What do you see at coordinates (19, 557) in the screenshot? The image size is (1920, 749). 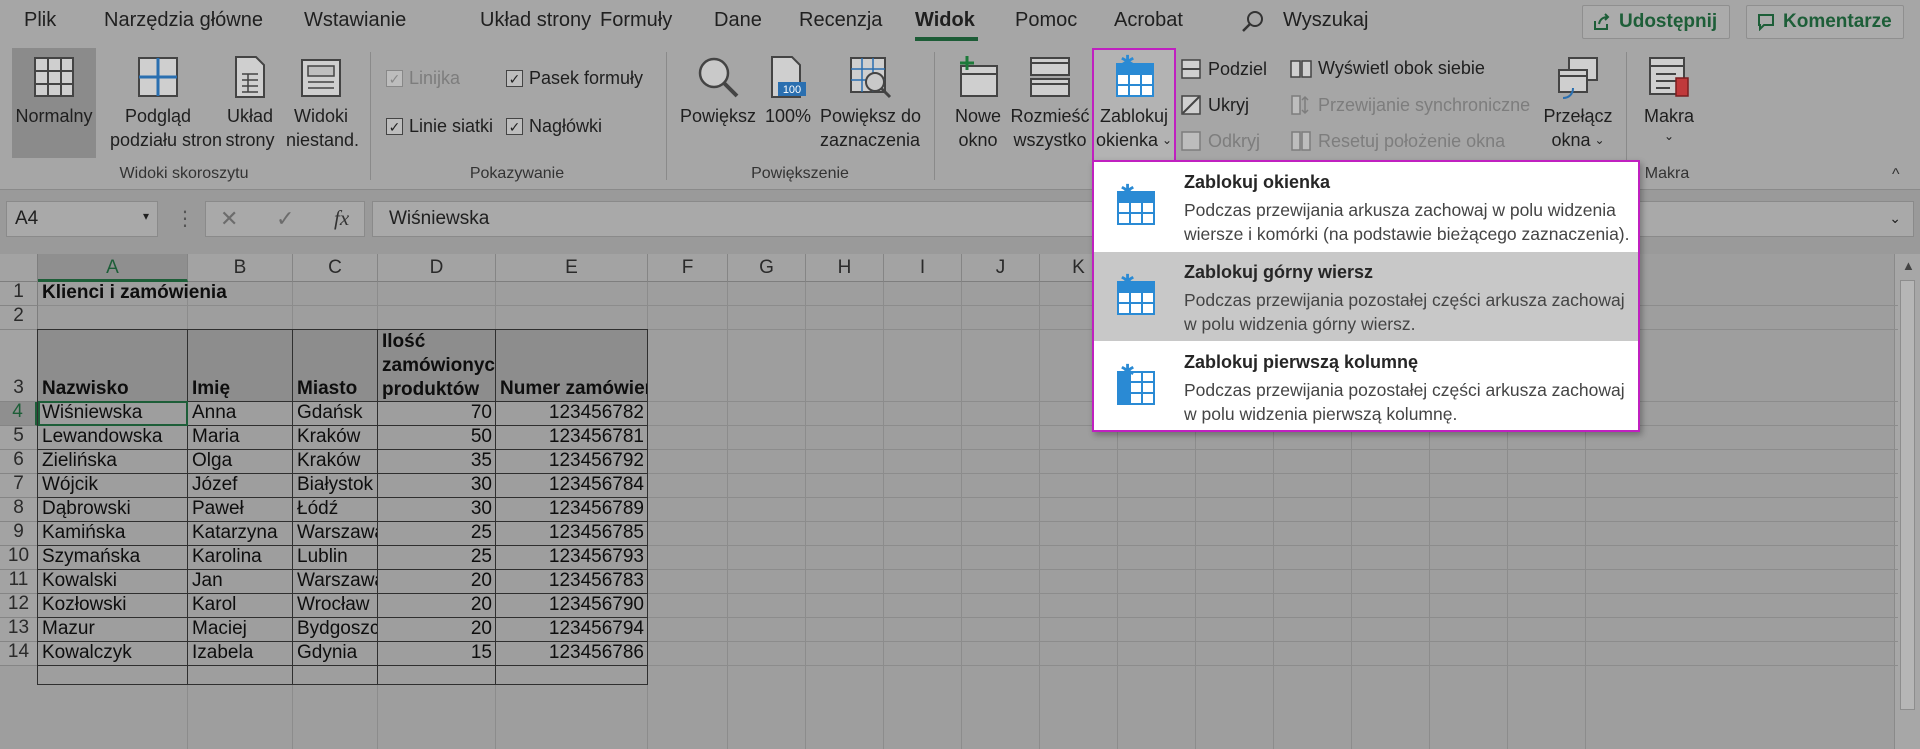 I see `row-header-10: 10` at bounding box center [19, 557].